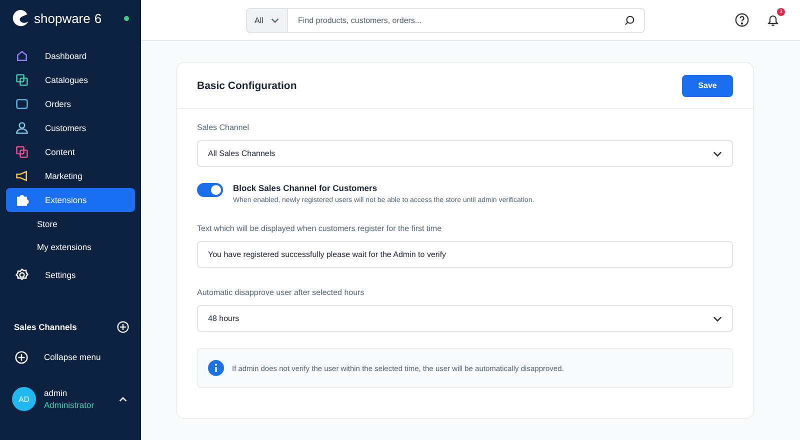 The height and width of the screenshot is (440, 800). I want to click on nav-item: Customers, so click(70, 128).